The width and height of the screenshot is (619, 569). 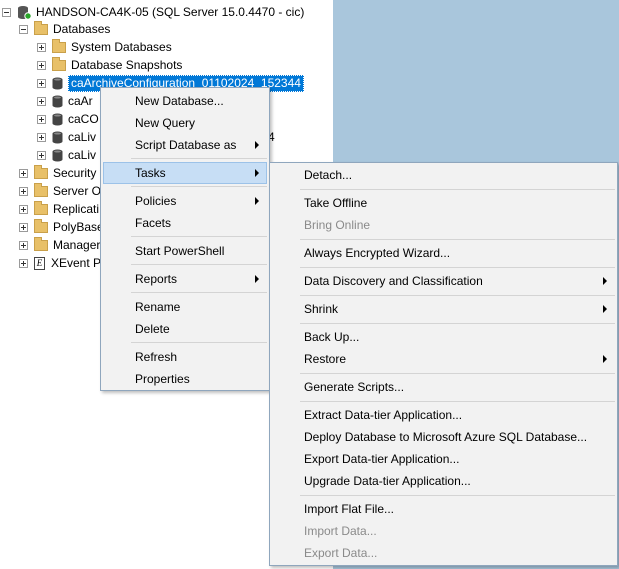 I want to click on menu-item-reports: Reports, so click(x=185, y=279).